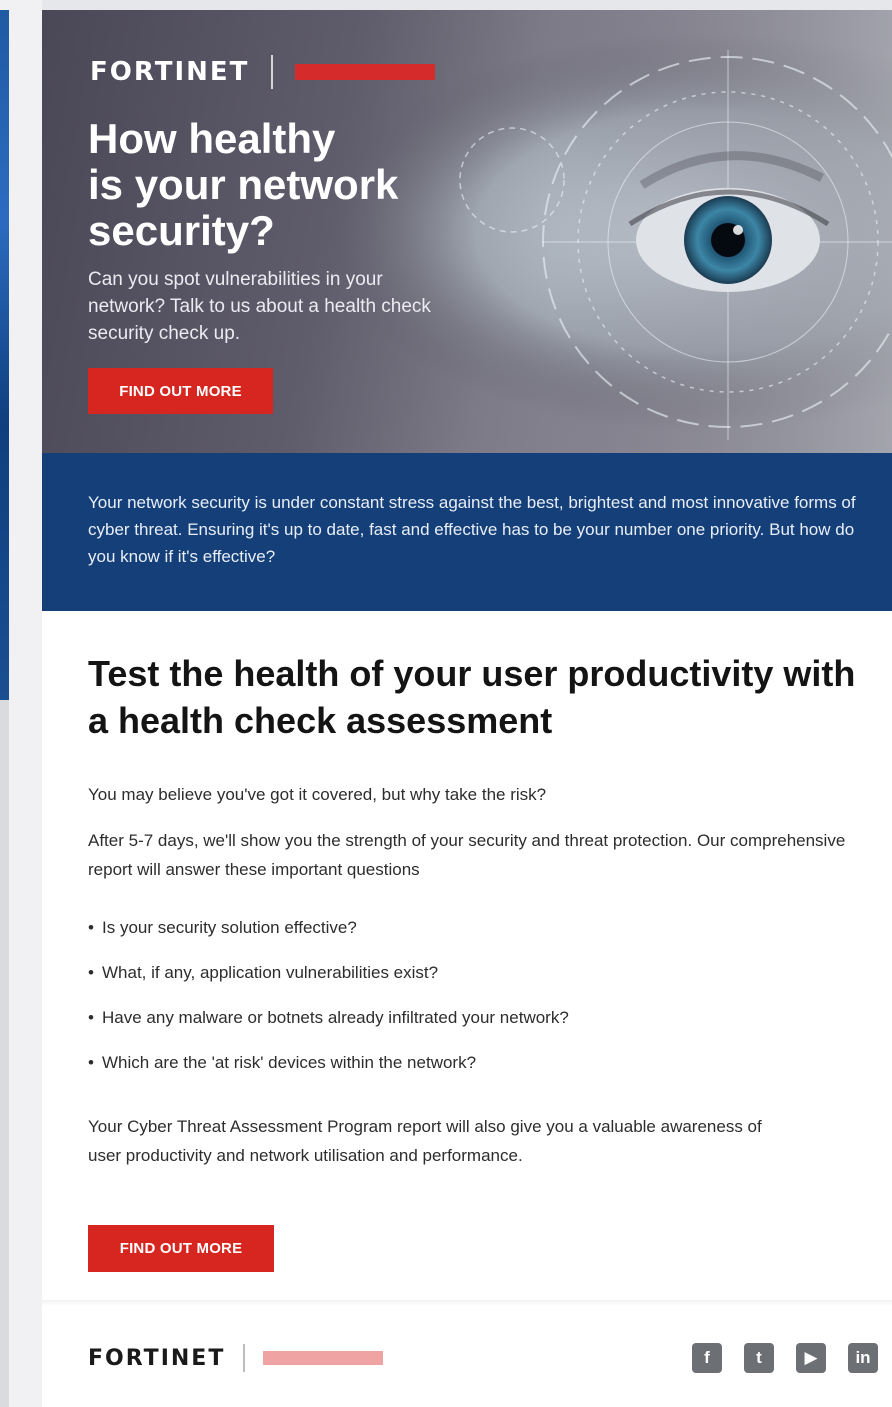 Image resolution: width=892 pixels, height=1407 pixels. What do you see at coordinates (4, 355) in the screenshot?
I see `background-window-image` at bounding box center [4, 355].